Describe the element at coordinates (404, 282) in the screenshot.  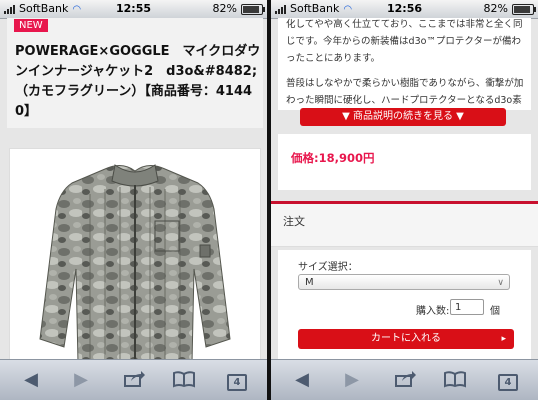
I see `size-select: M ∨` at that location.